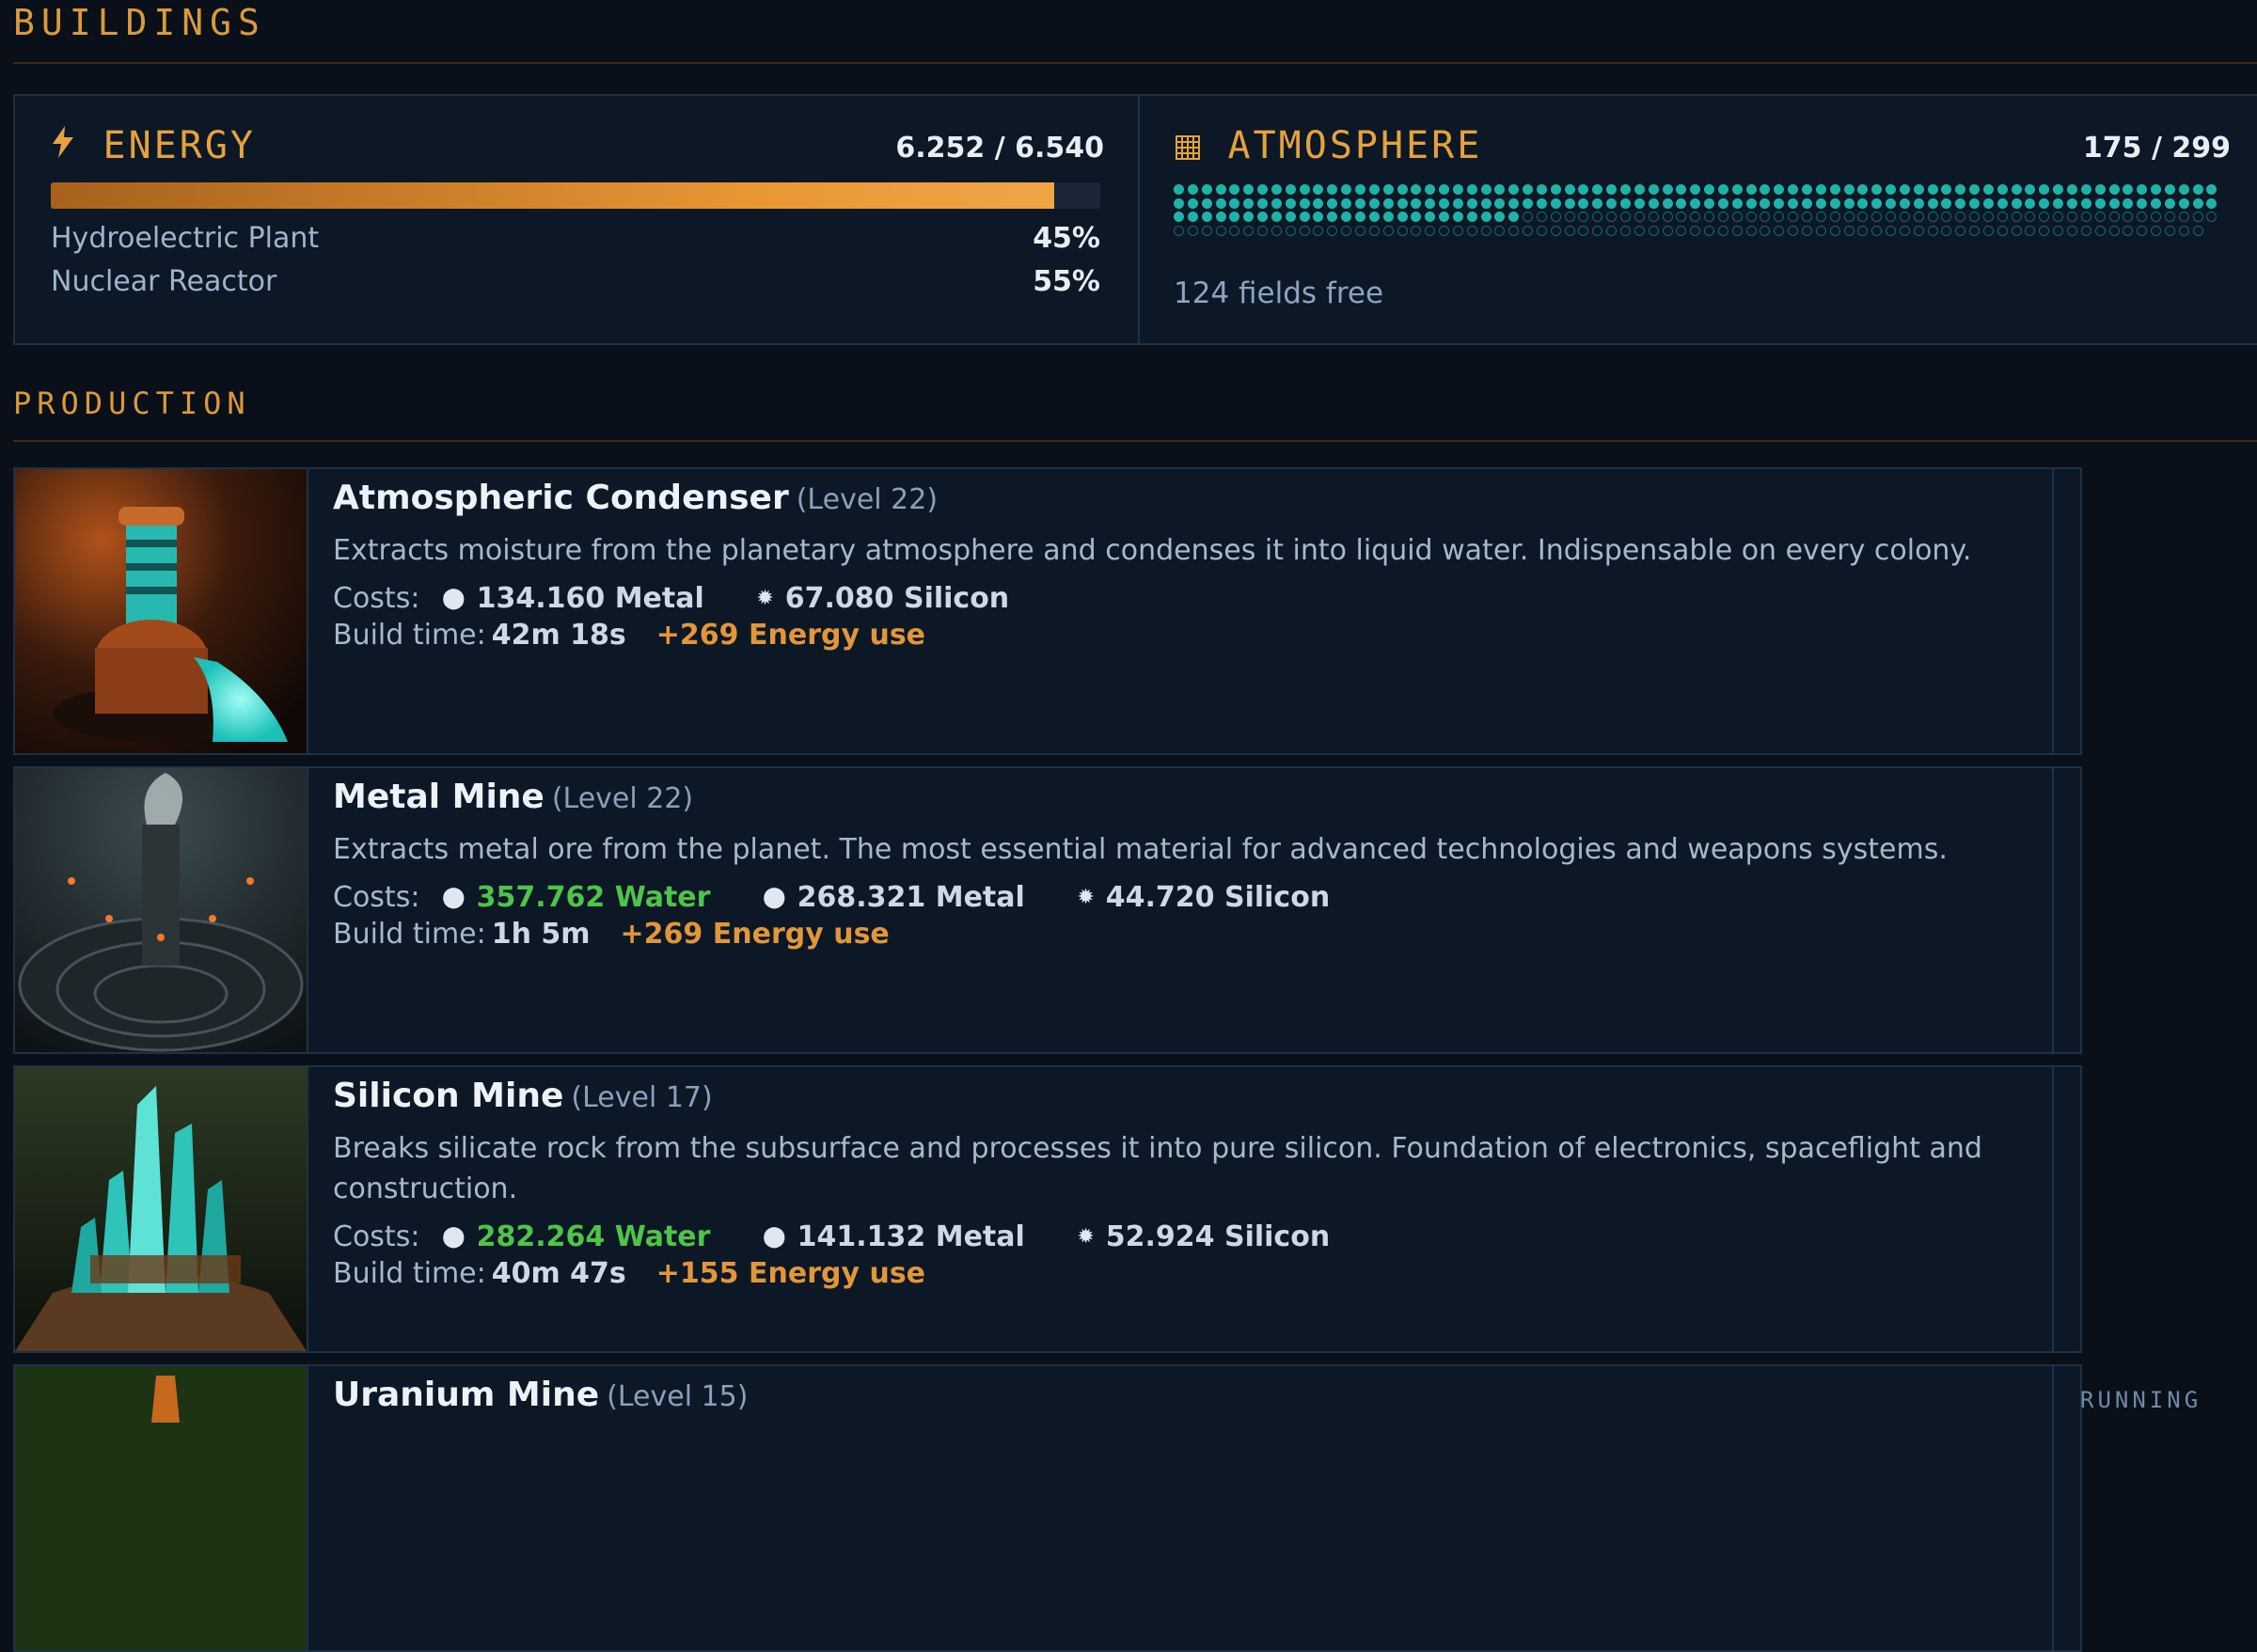  What do you see at coordinates (439, 797) in the screenshot?
I see `building-name: Metal Mine` at bounding box center [439, 797].